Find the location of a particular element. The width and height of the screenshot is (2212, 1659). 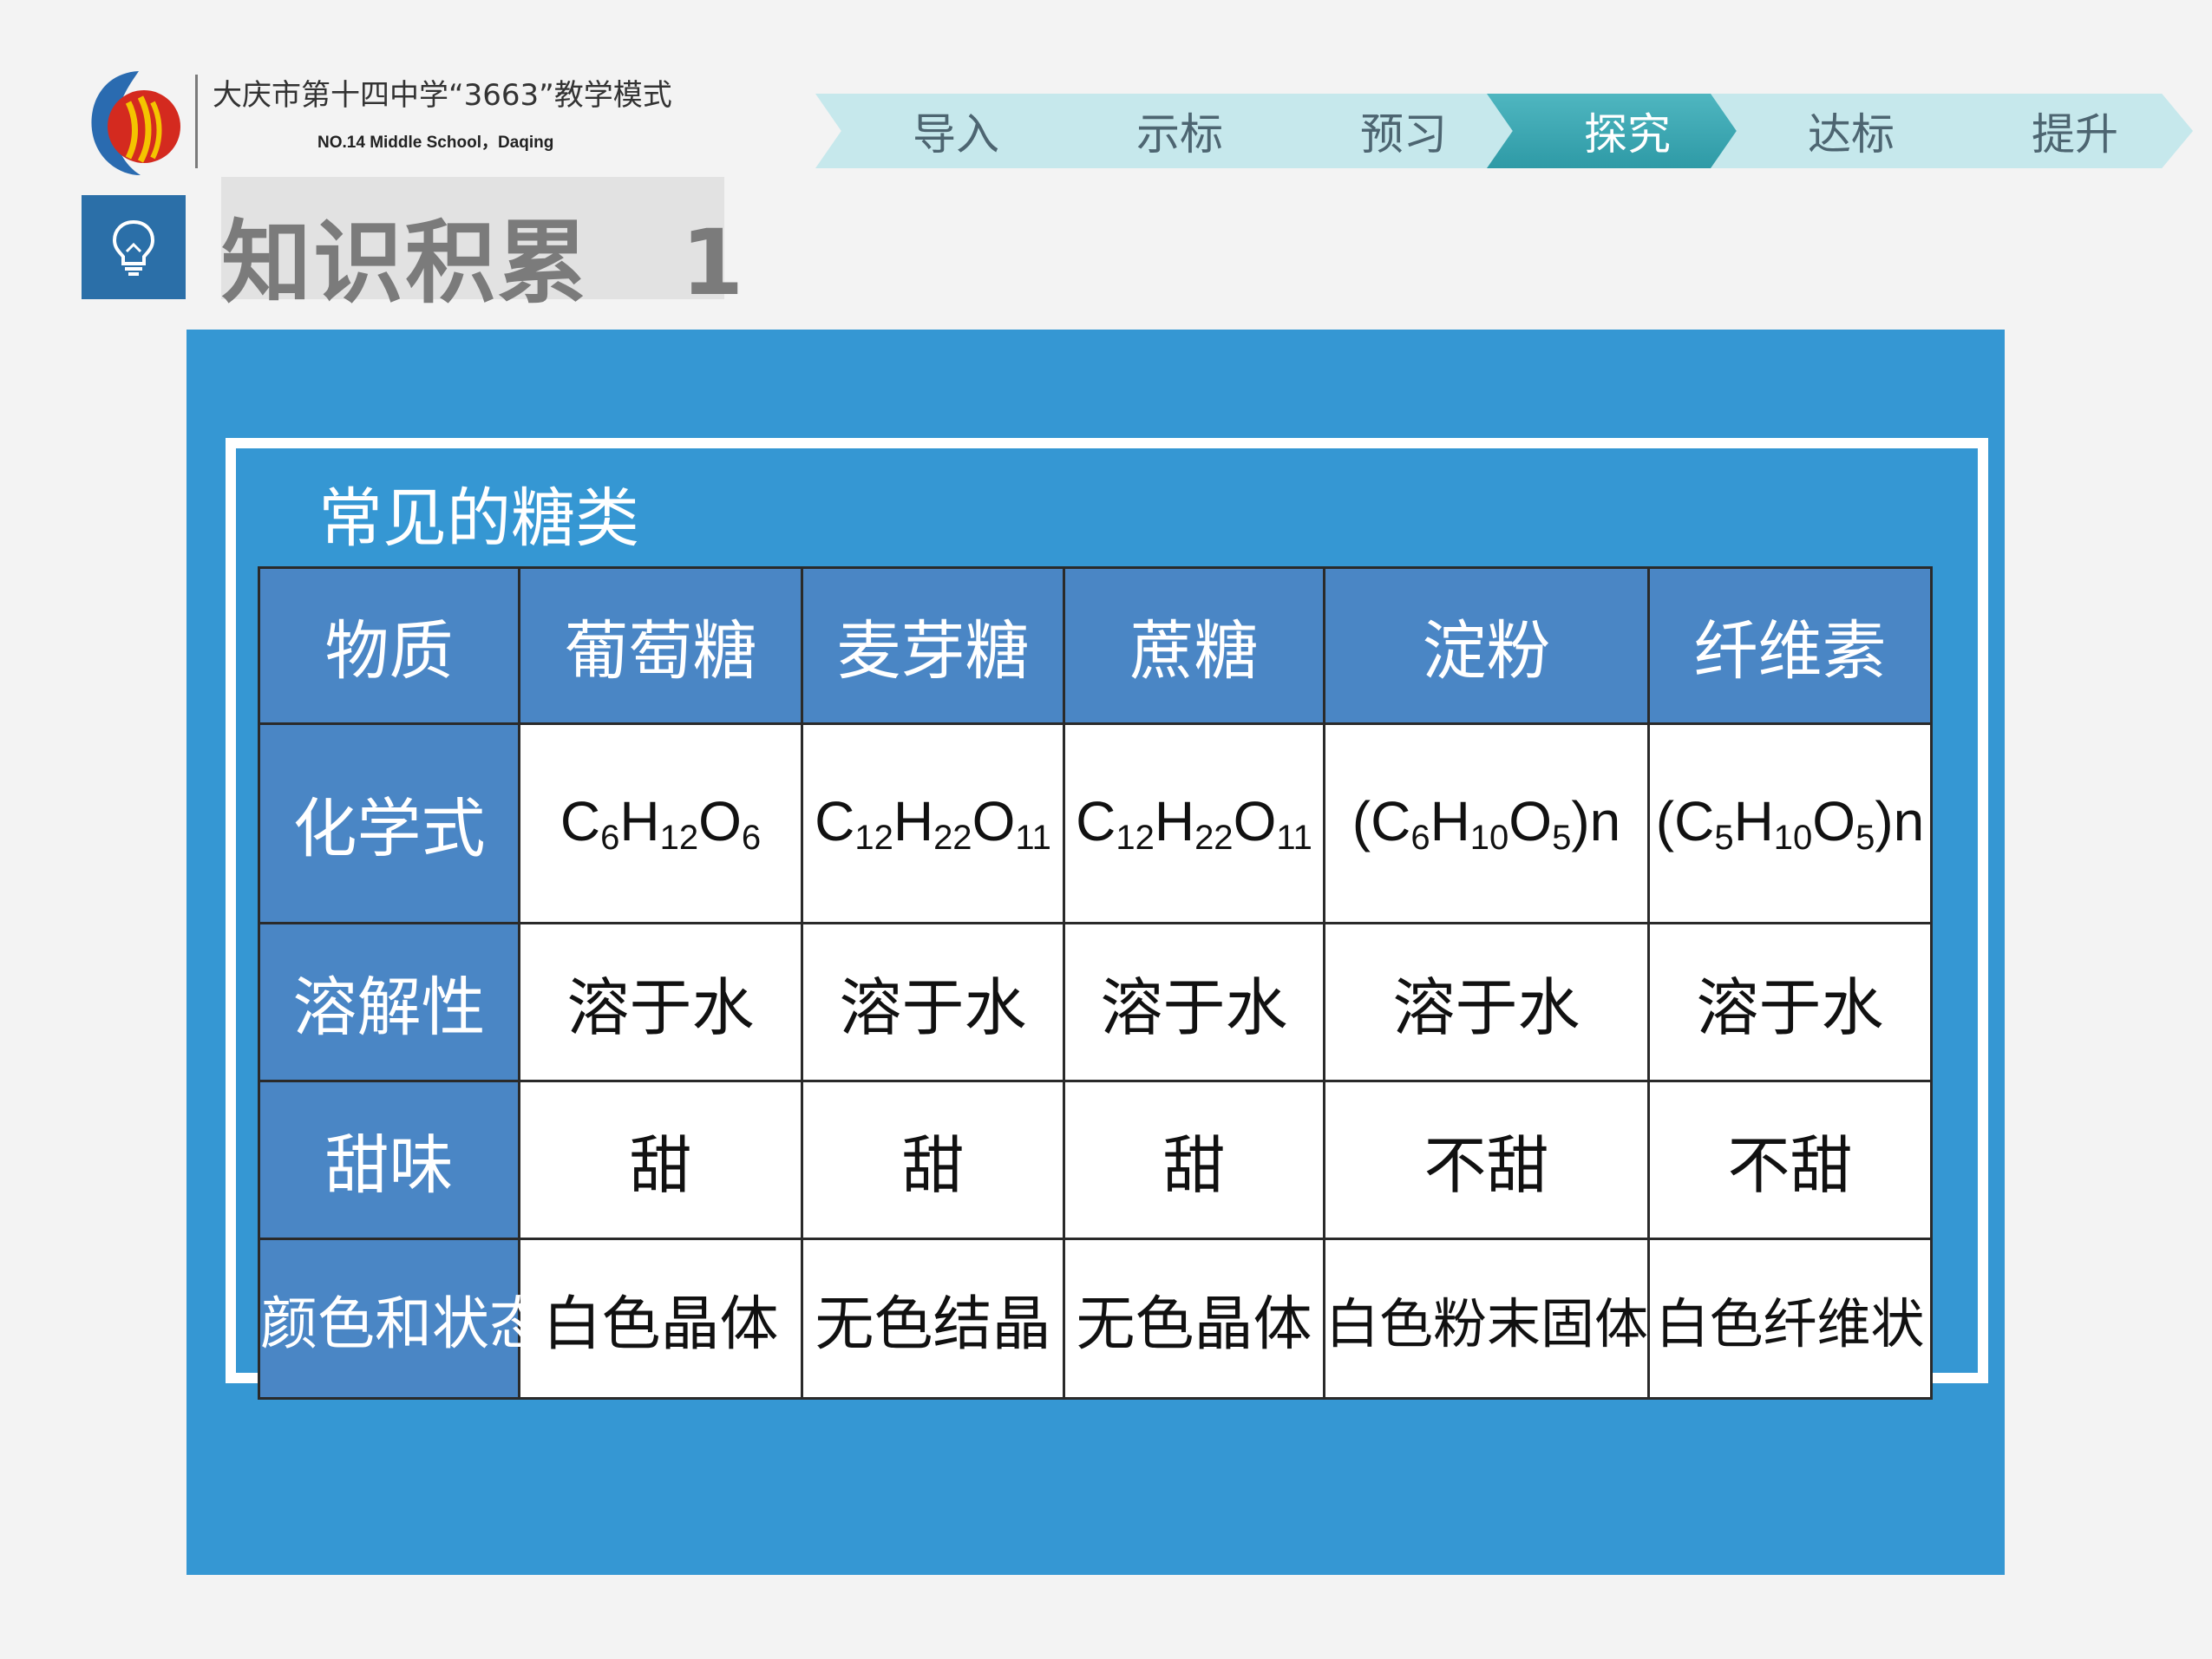

step-nav: 导入 示标 预习 探究 达标 提升 is located at coordinates (1507, 131).